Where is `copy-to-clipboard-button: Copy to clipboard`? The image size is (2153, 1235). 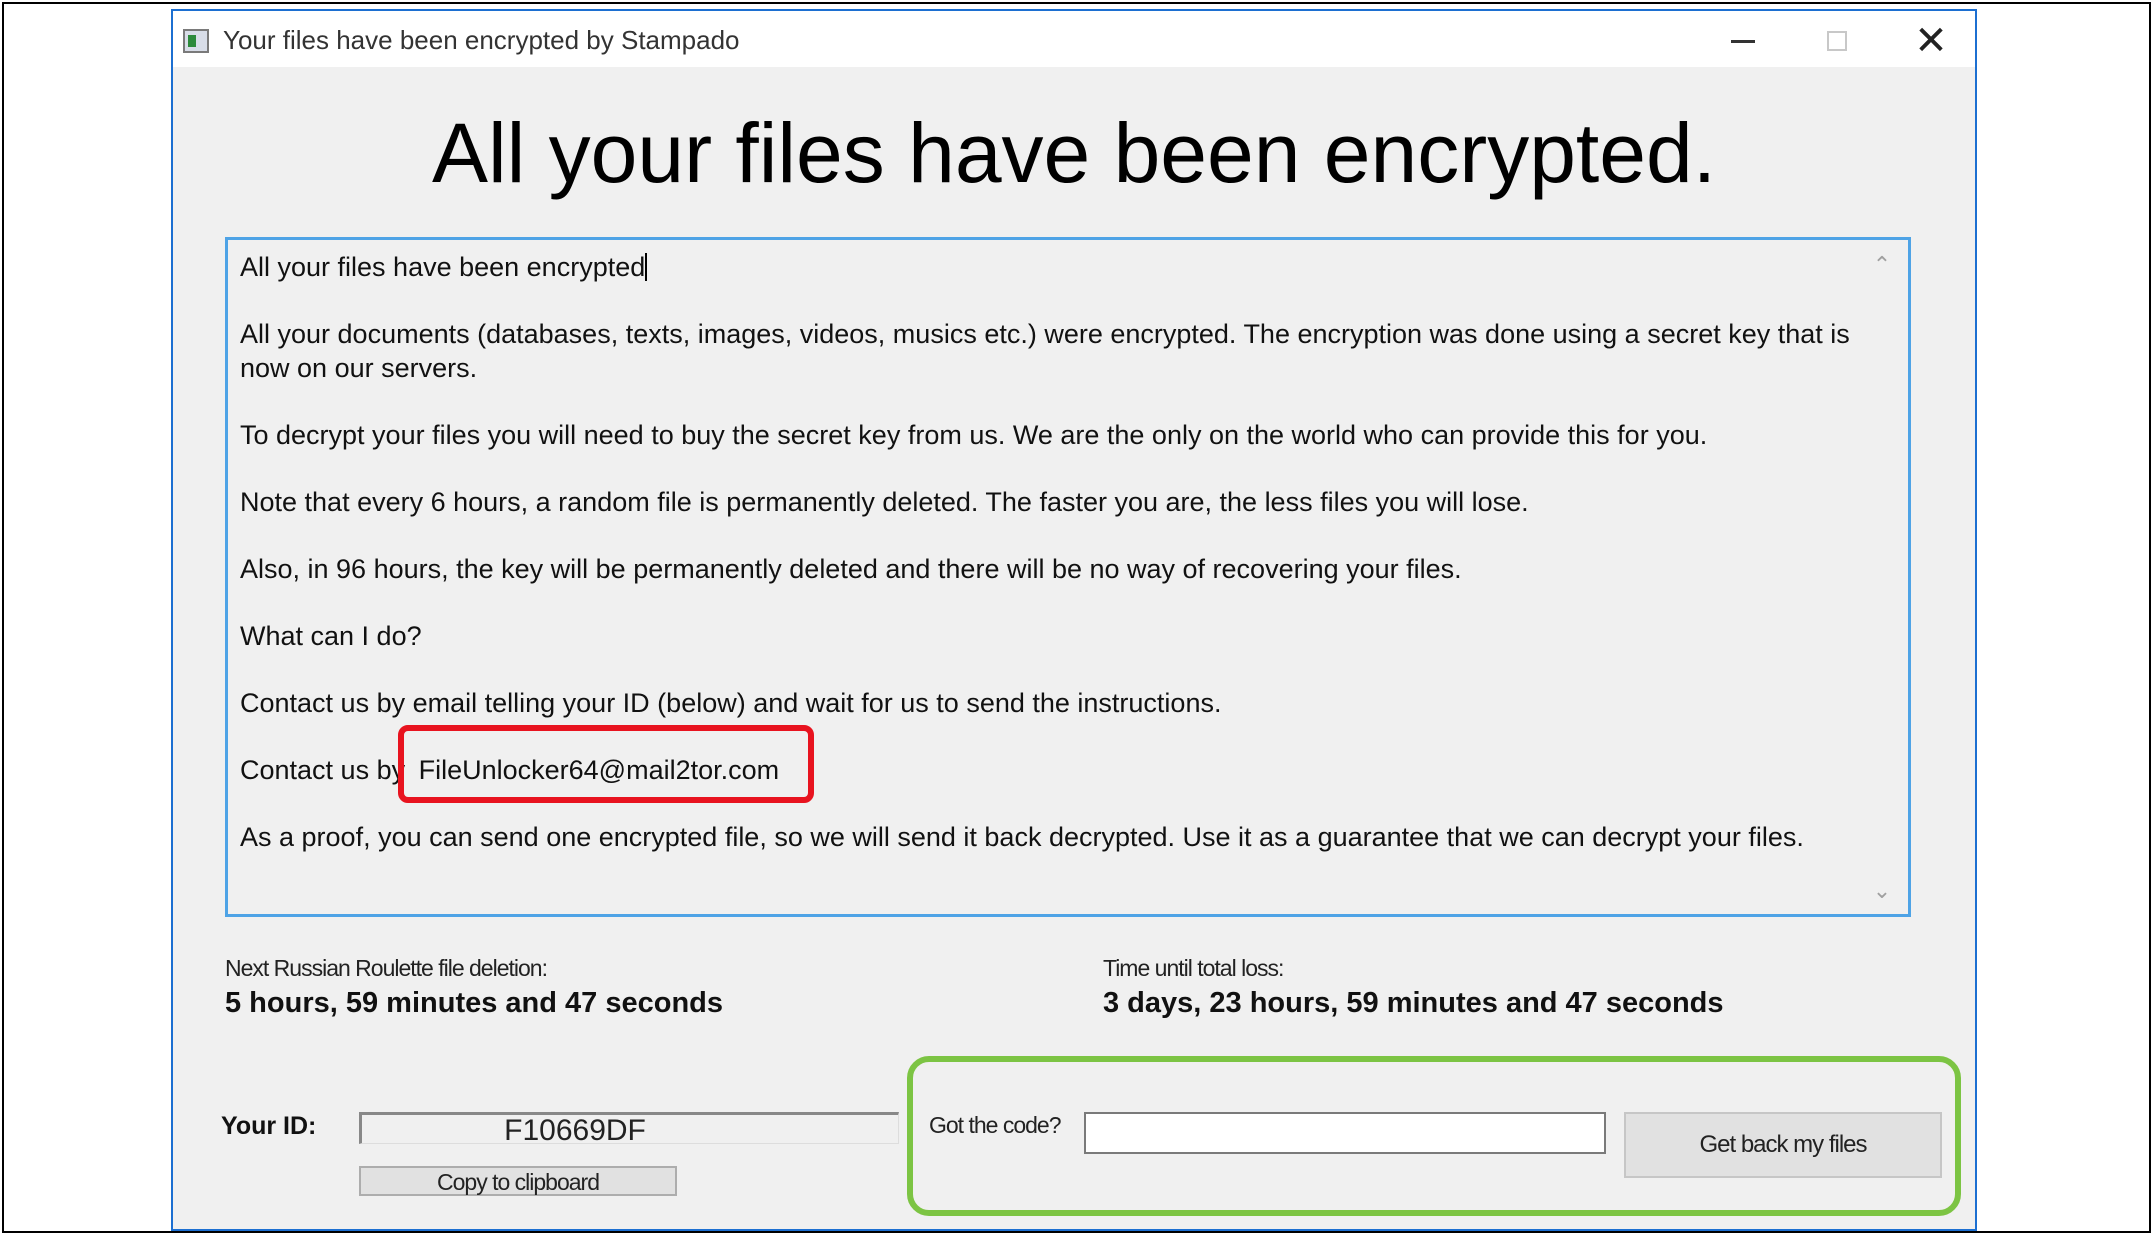 copy-to-clipboard-button: Copy to clipboard is located at coordinates (518, 1181).